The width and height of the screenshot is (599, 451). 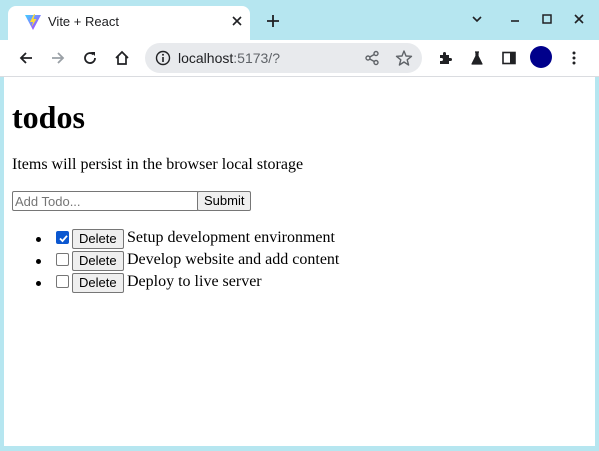 I want to click on tab-title: Vite + React, so click(x=83, y=21).